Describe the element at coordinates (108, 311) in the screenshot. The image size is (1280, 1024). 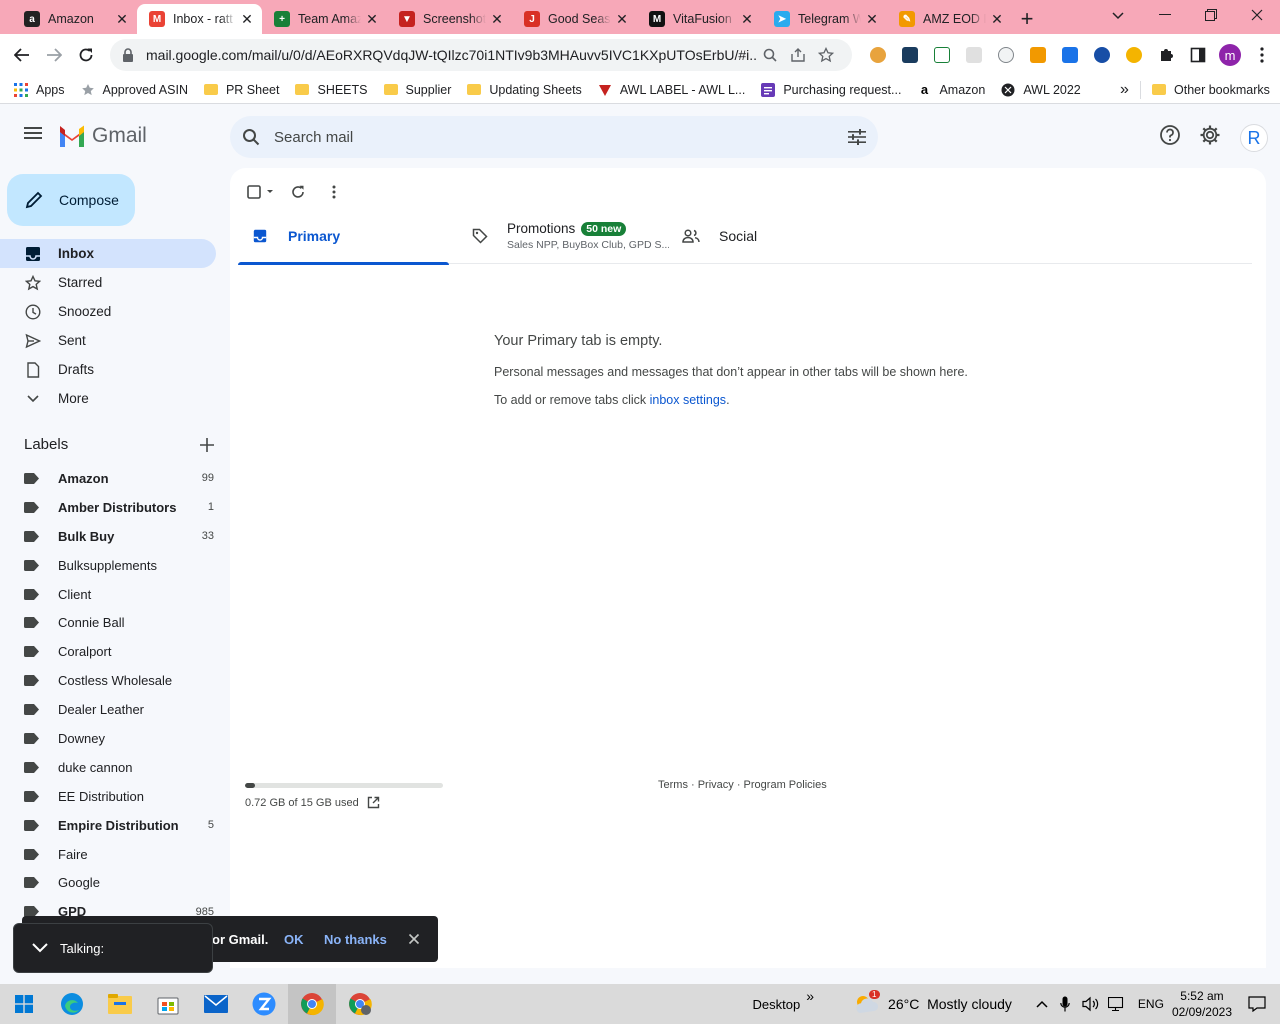
I see `nav-item-snoozed: Snoozed` at that location.